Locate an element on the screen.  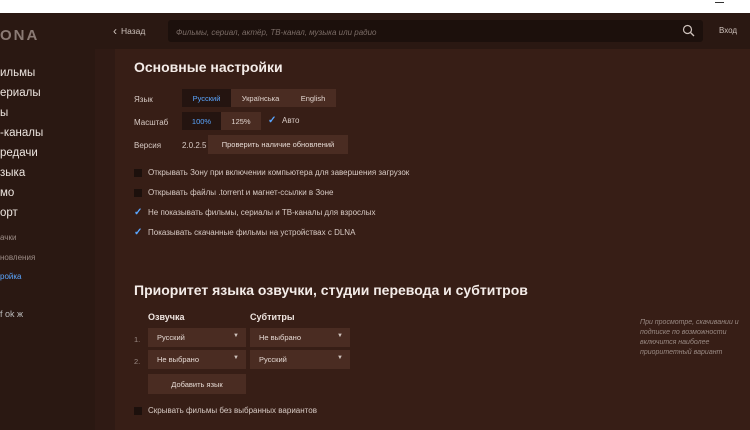
voice-select-2-value: Не выбрано is located at coordinates (178, 359).